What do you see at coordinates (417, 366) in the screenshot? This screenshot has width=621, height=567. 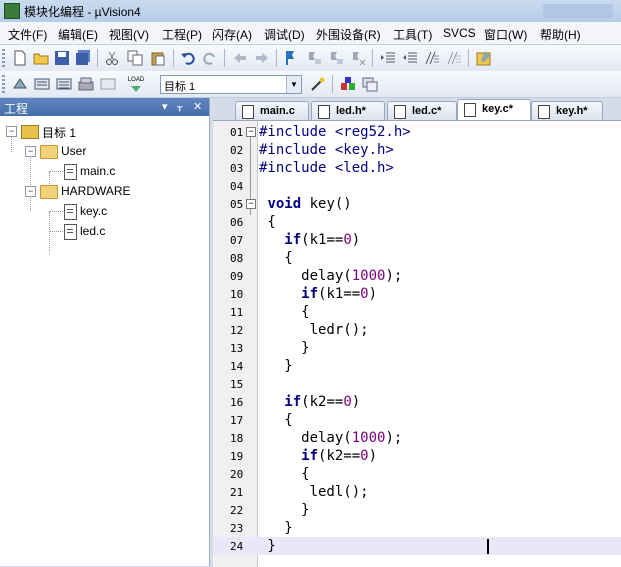 I see `code-line: 14 }` at bounding box center [417, 366].